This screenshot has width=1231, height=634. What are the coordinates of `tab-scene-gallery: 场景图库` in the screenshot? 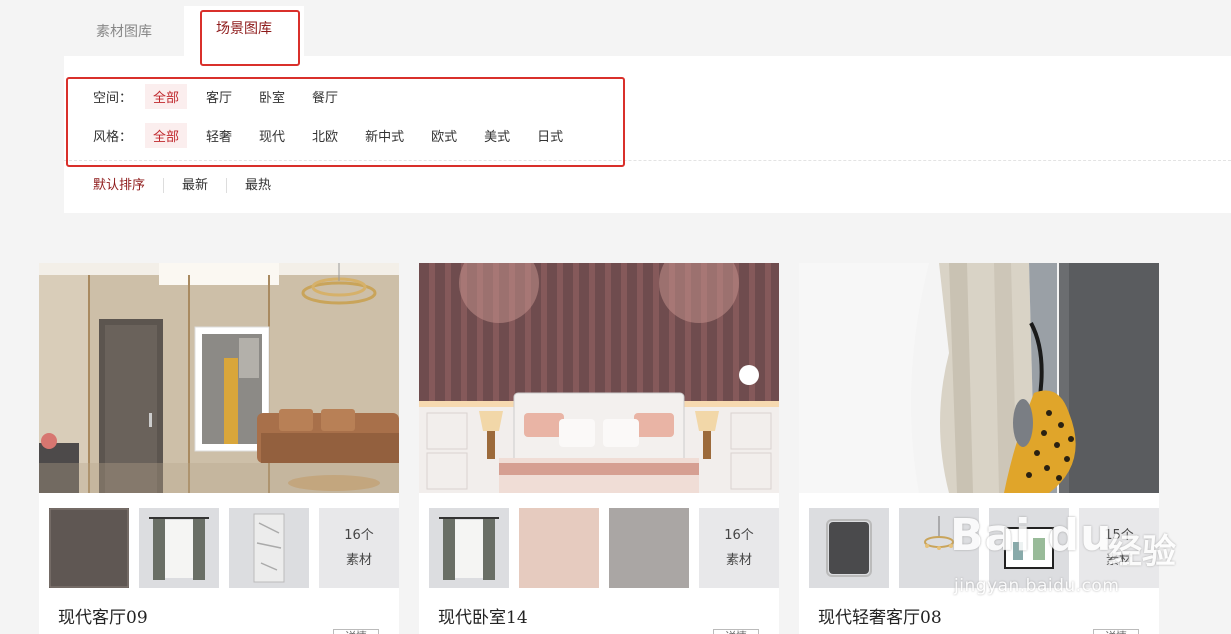 It's located at (244, 31).